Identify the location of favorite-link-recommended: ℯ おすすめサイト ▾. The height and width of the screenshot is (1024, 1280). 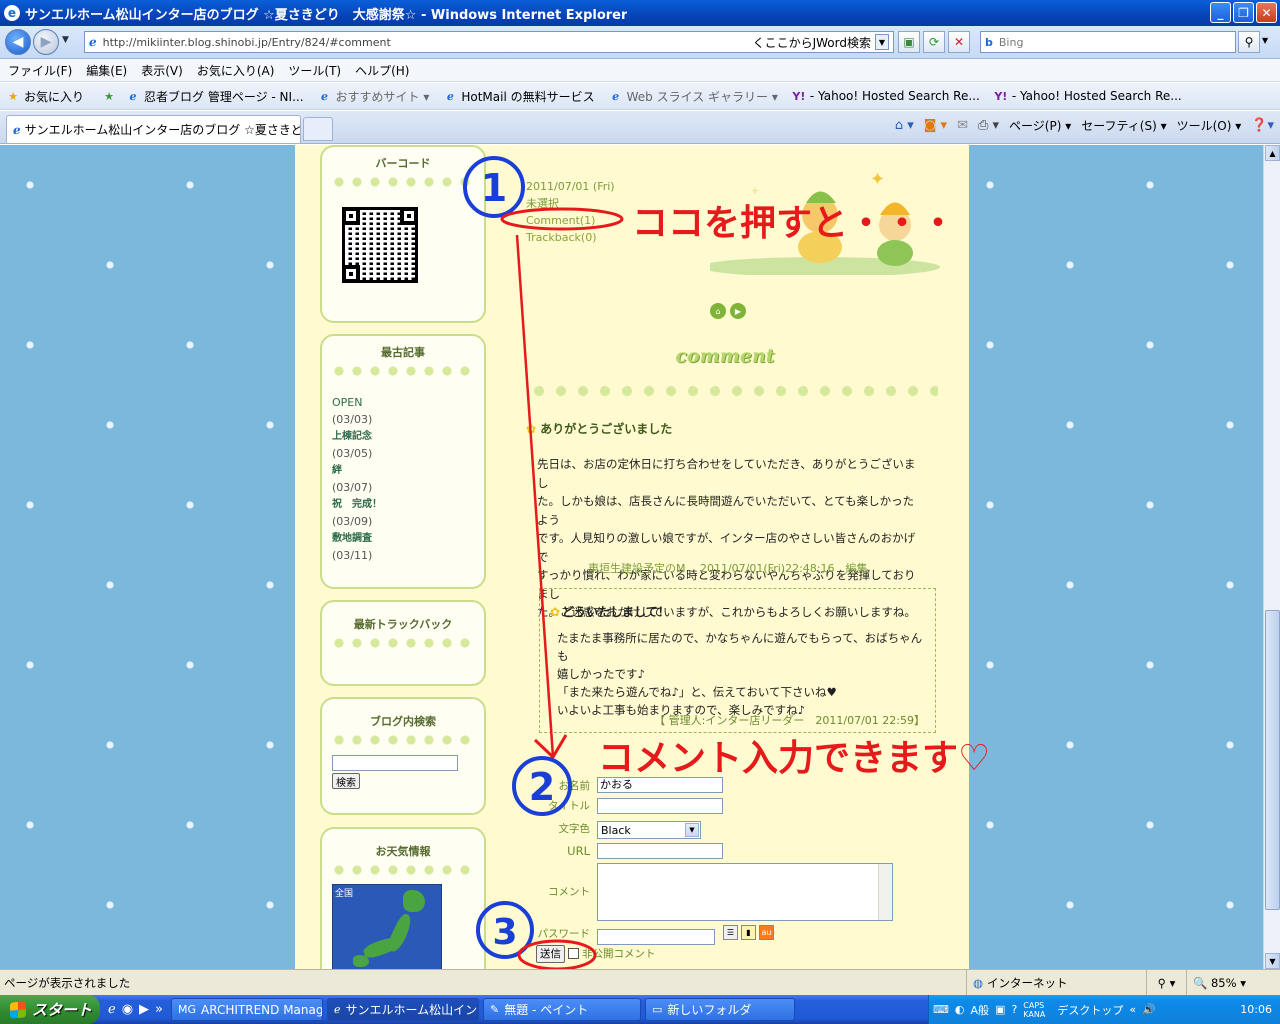
(373, 96).